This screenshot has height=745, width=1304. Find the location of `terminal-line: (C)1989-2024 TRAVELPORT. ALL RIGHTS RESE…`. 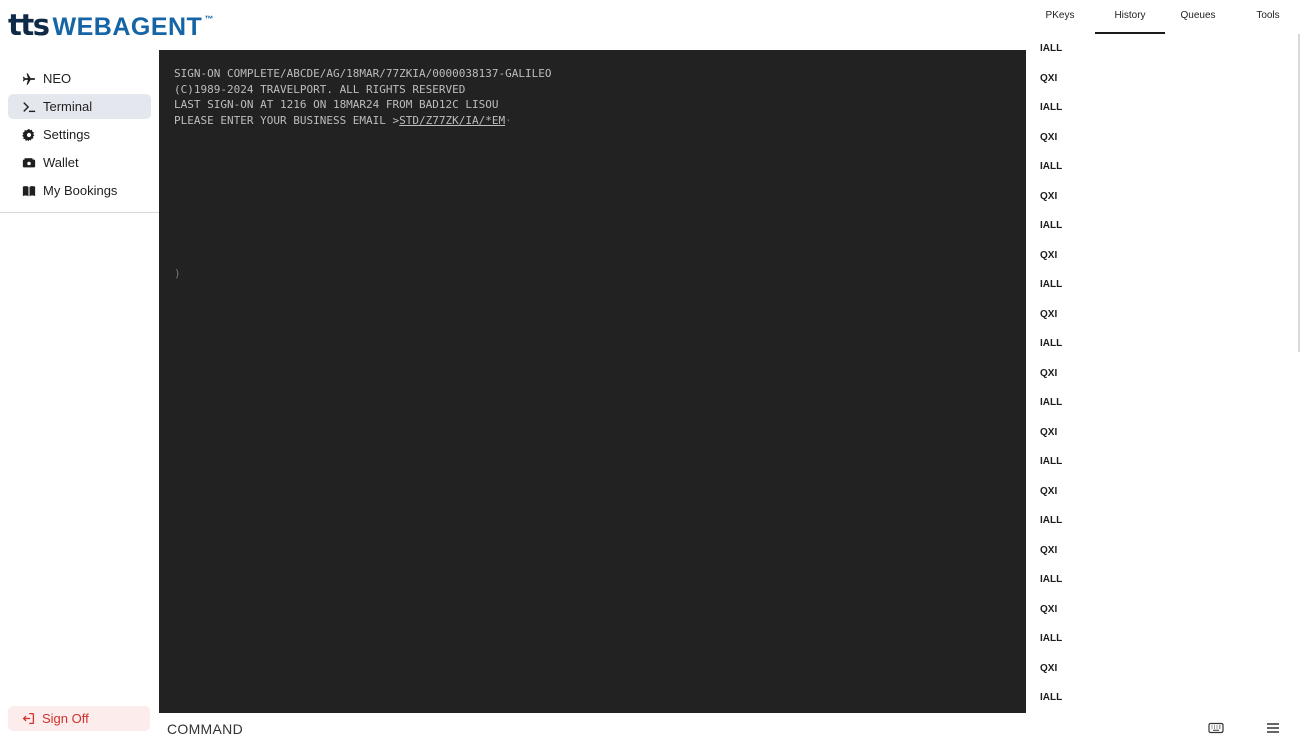

terminal-line: (C)1989-2024 TRAVELPORT. ALL RIGHTS RESE… is located at coordinates (320, 89).